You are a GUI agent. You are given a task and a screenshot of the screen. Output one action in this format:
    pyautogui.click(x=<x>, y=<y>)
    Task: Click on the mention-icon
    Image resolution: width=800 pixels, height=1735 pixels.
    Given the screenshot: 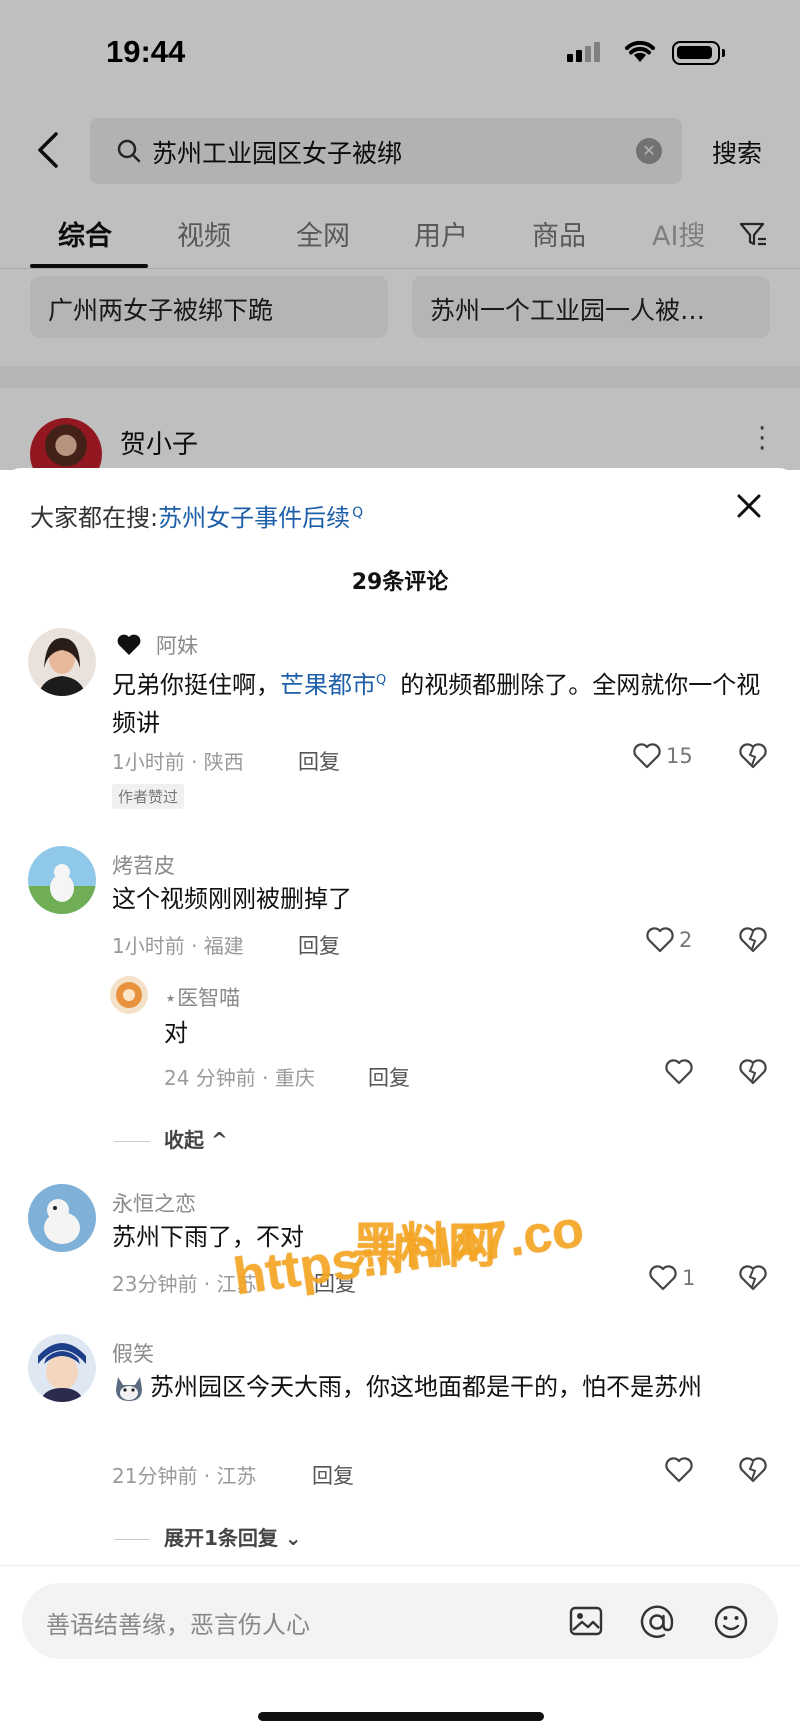 What is the action you would take?
    pyautogui.click(x=657, y=1624)
    